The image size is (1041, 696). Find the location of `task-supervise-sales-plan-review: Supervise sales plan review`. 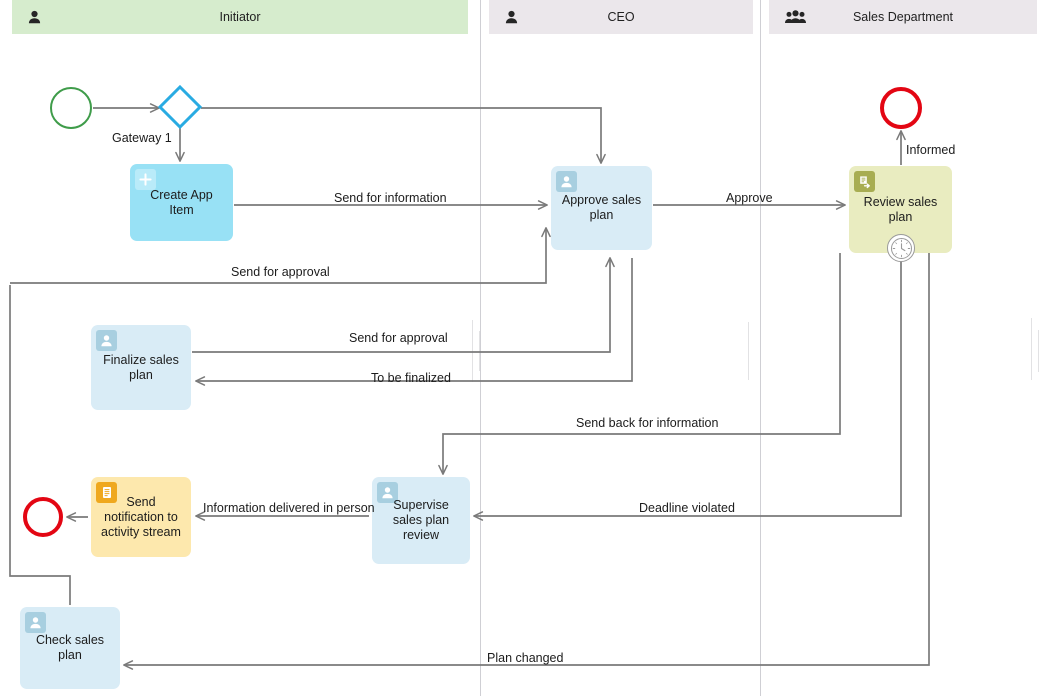

task-supervise-sales-plan-review: Supervise sales plan review is located at coordinates (421, 520).